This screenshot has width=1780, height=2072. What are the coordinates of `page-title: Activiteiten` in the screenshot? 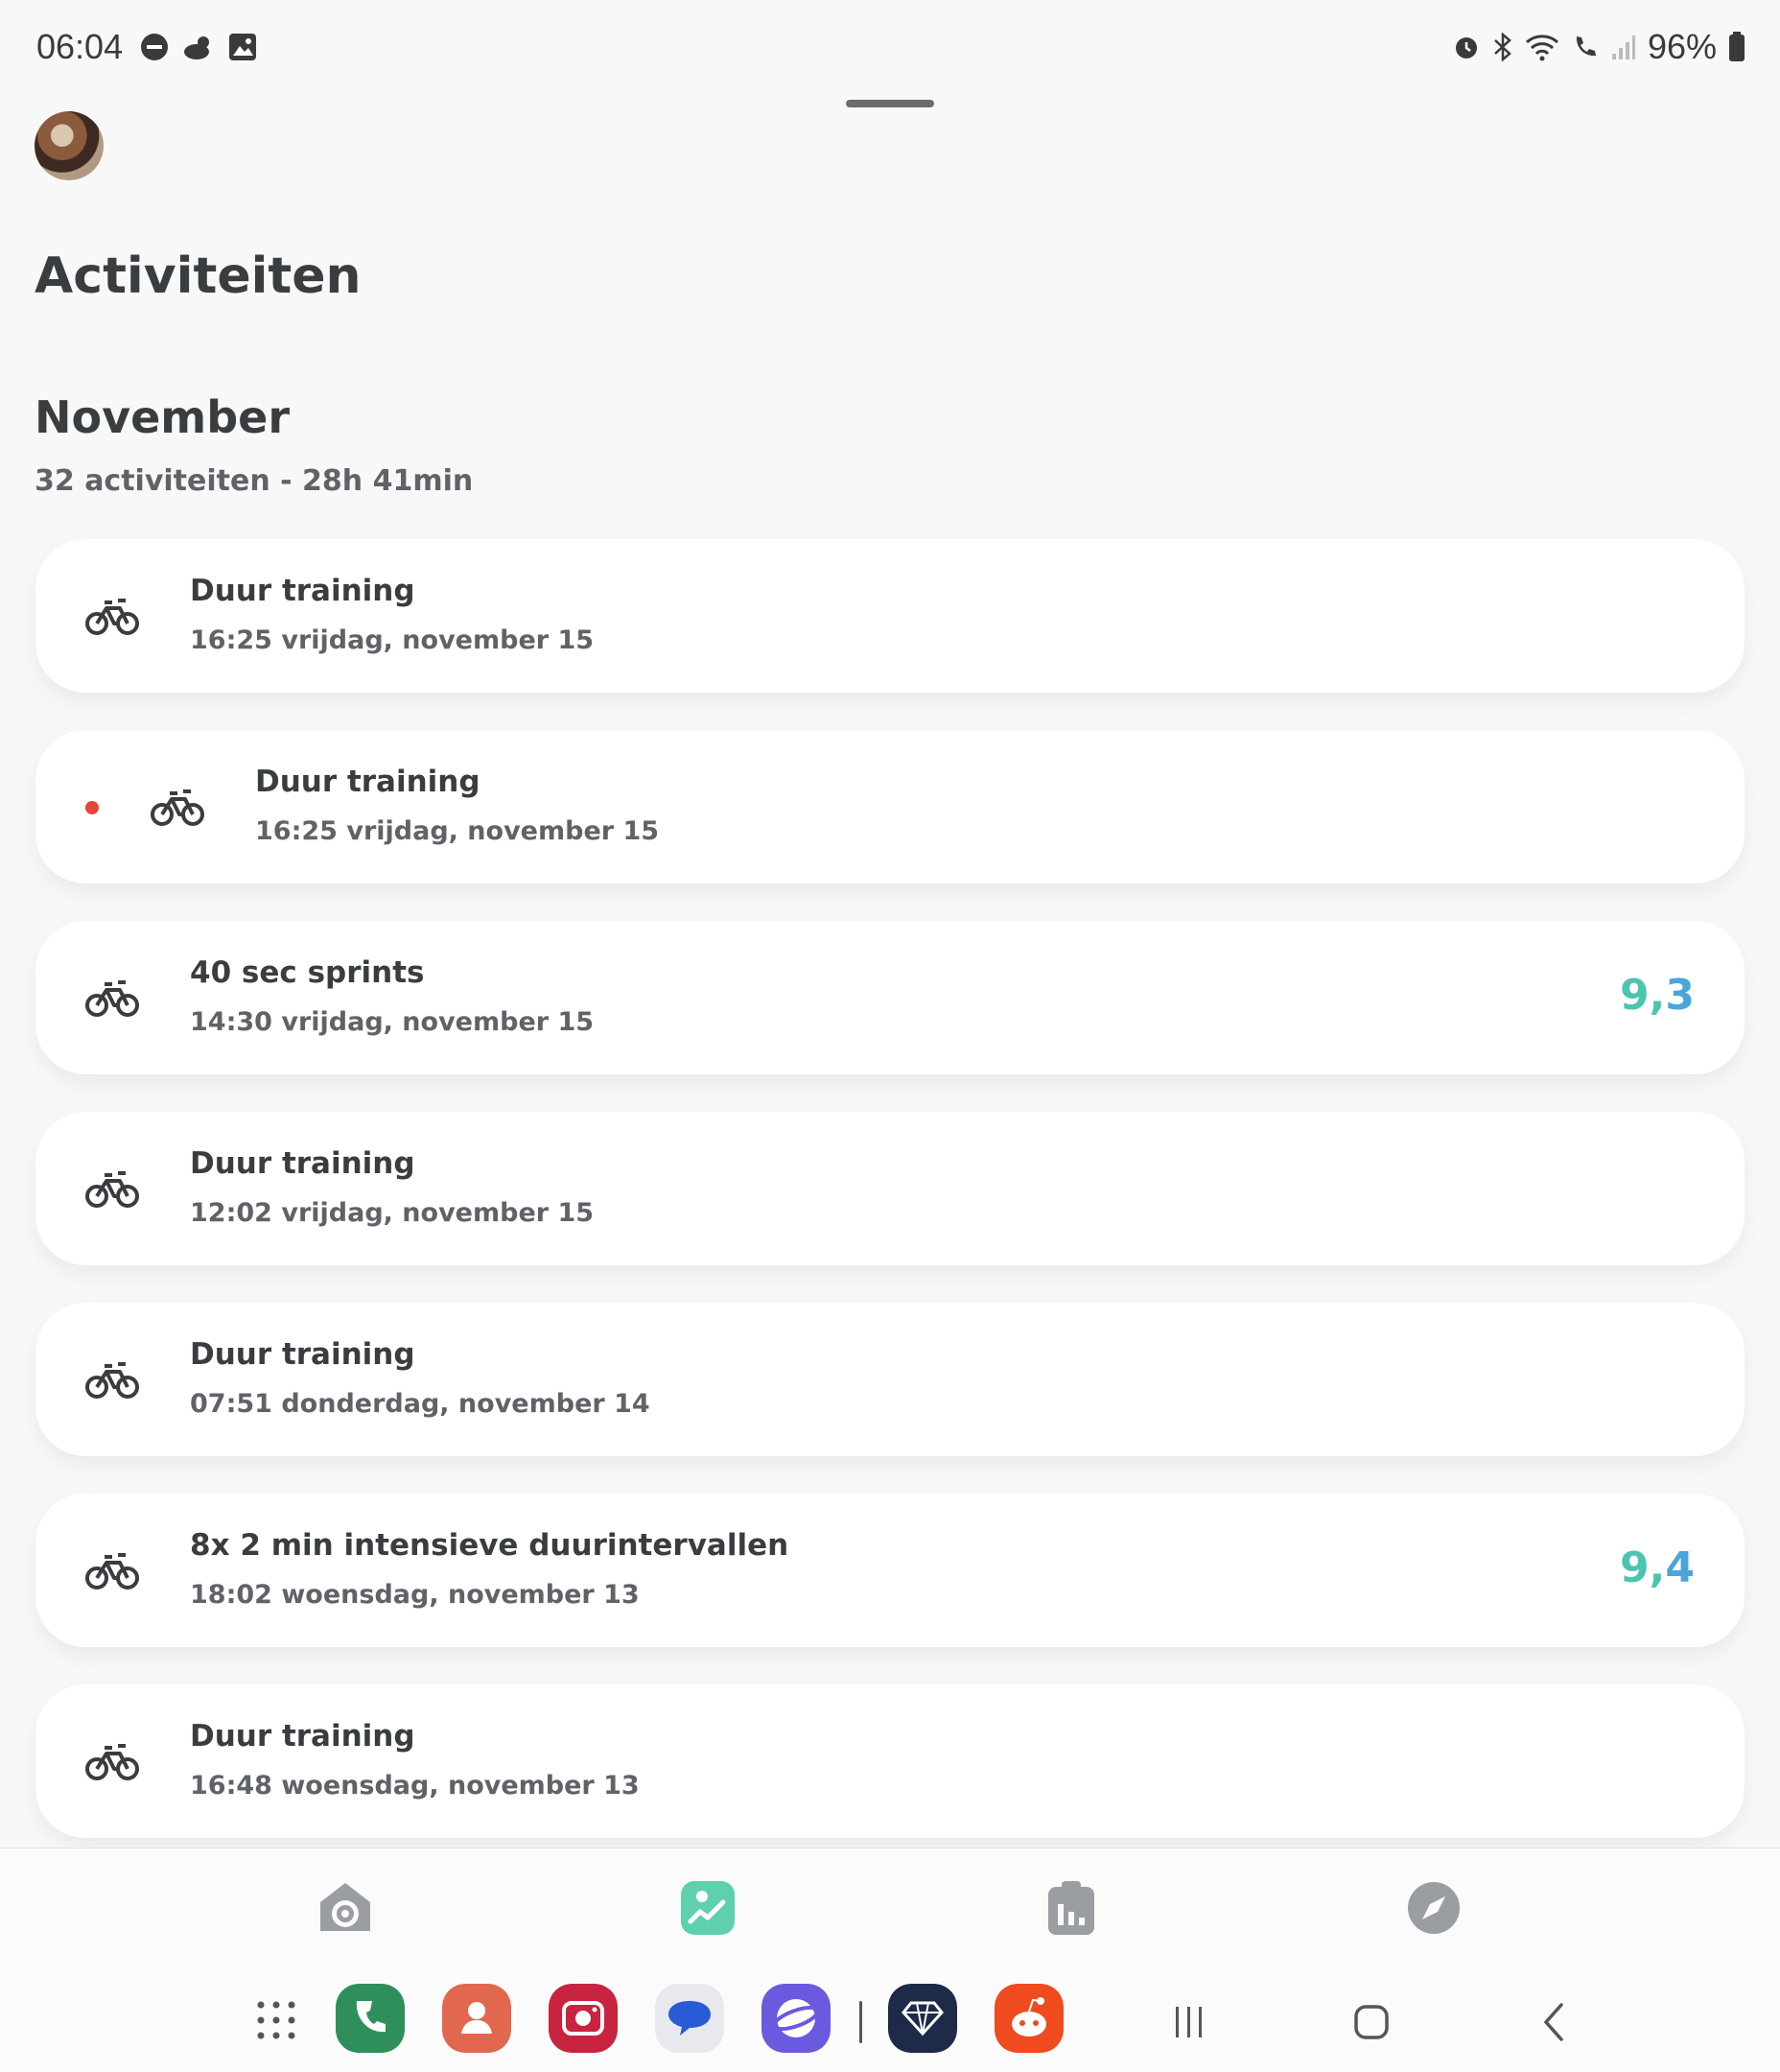 It's located at (198, 276).